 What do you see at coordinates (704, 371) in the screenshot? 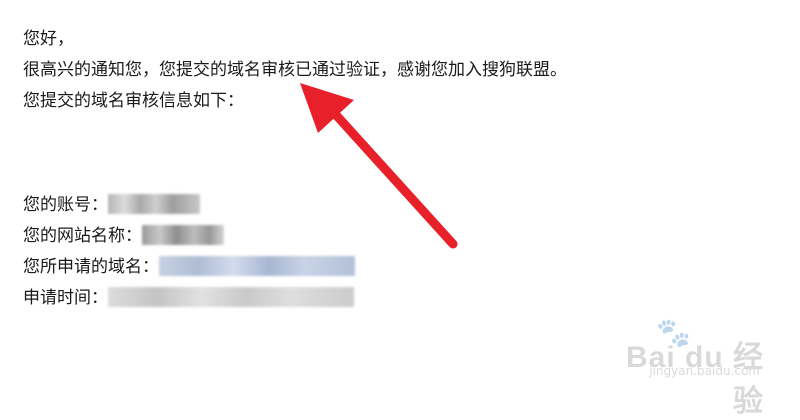
I see `watermark-url: jingyan.baidu.com` at bounding box center [704, 371].